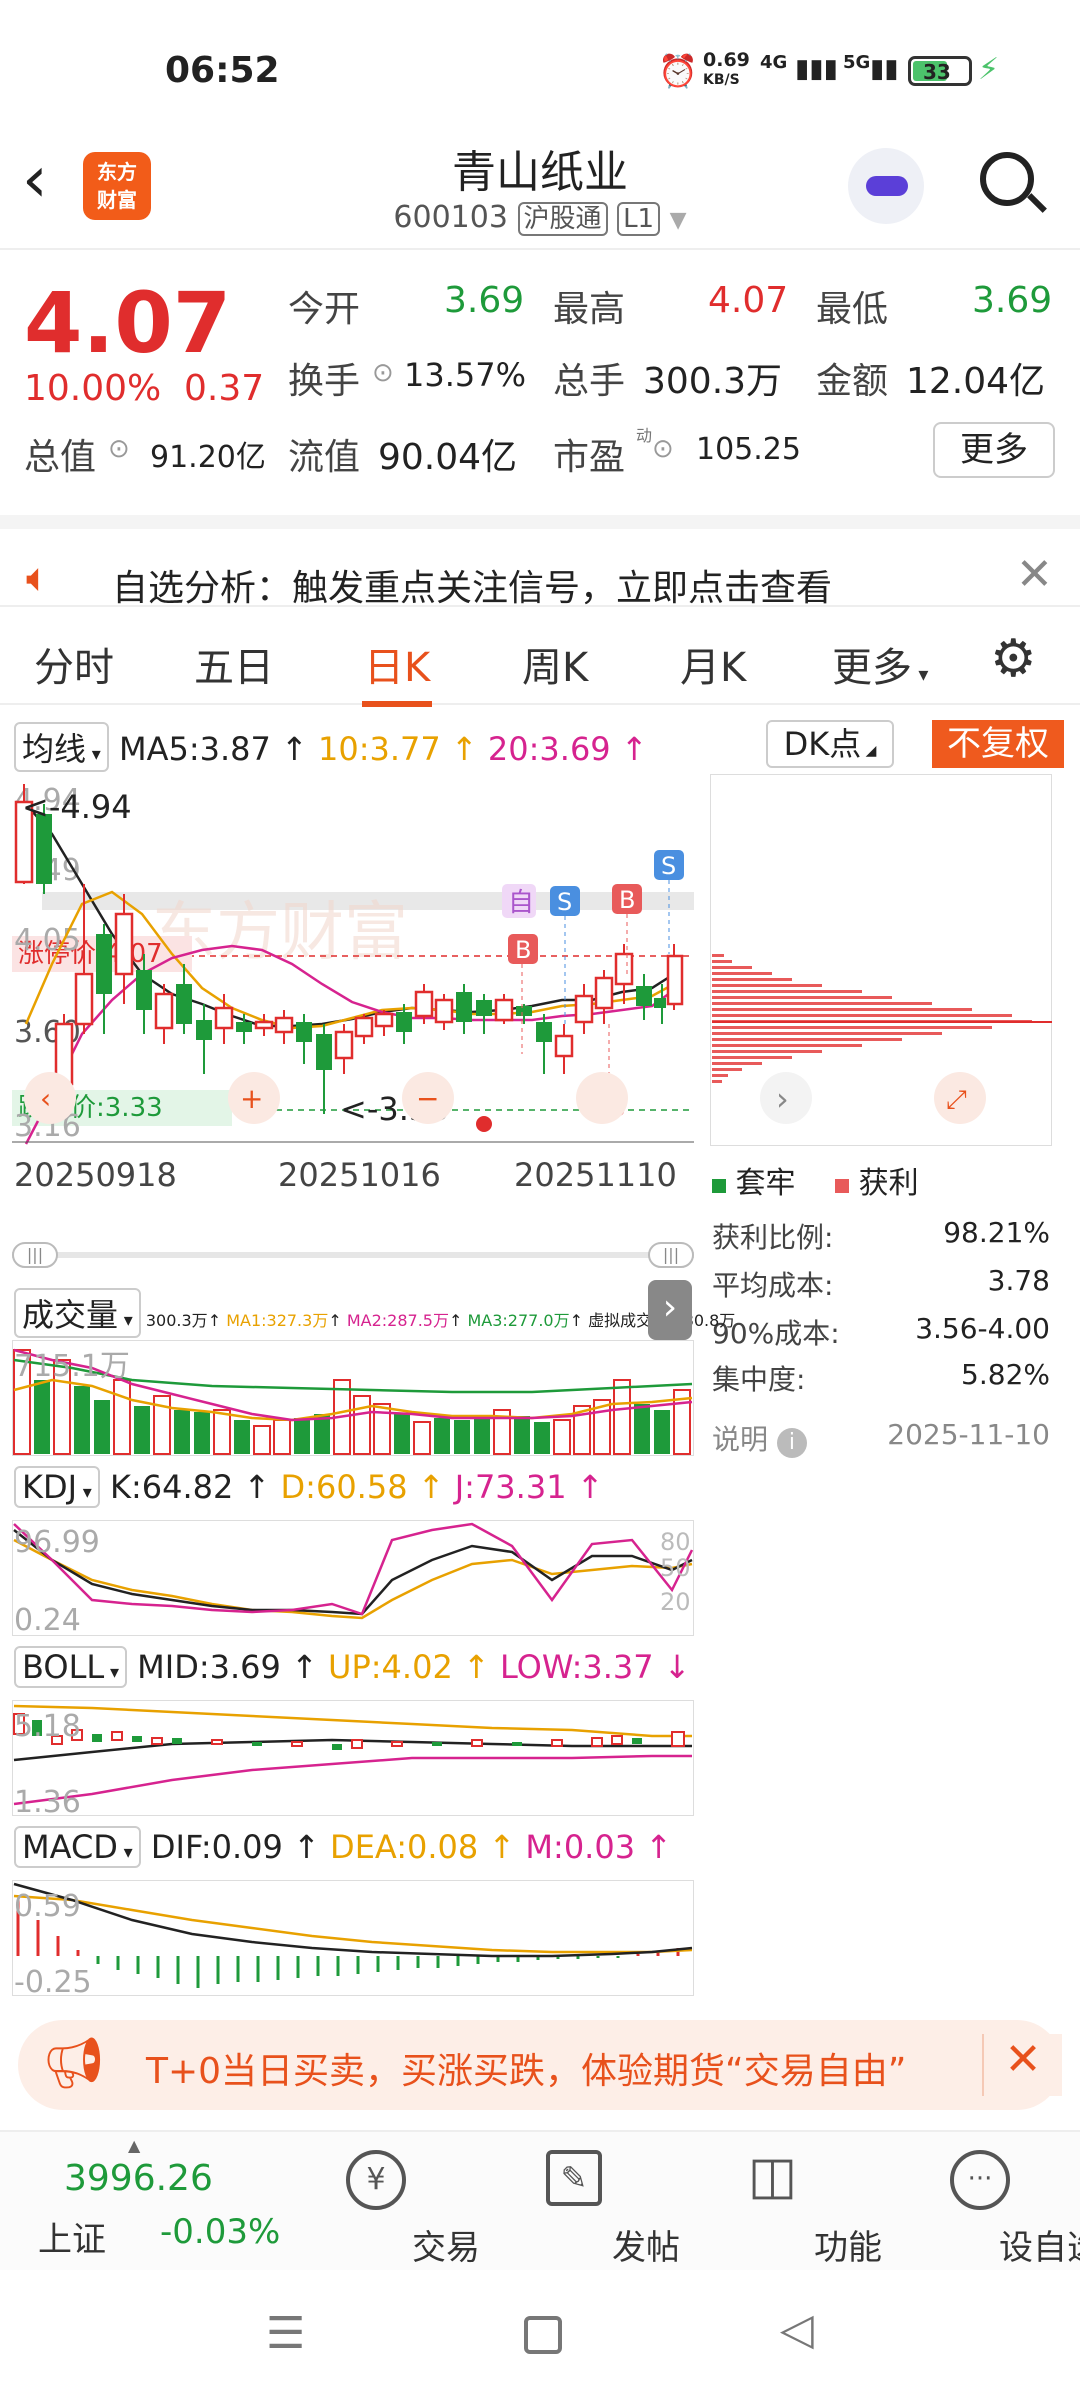 The width and height of the screenshot is (1080, 2400). I want to click on alert-text: 自选分析：触发重点关注信号，立即点击查看, so click(472, 588).